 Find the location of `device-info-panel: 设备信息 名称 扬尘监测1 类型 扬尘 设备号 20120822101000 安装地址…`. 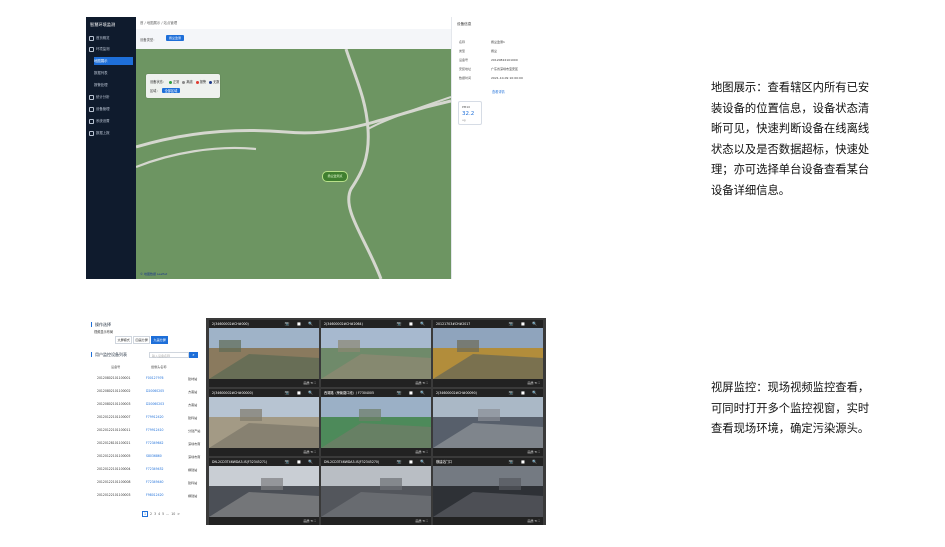

device-info-panel: 设备信息 名称 扬尘监测1 类型 扬尘 设备号 20120822101000 安装地址… is located at coordinates (494, 148).